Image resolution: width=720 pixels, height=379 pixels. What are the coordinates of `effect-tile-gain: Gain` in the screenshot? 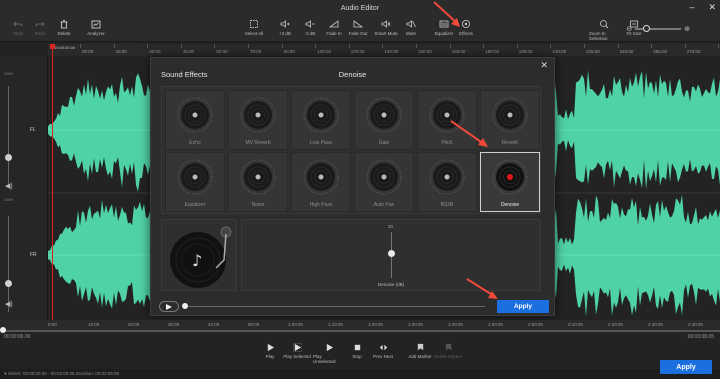 It's located at (384, 120).